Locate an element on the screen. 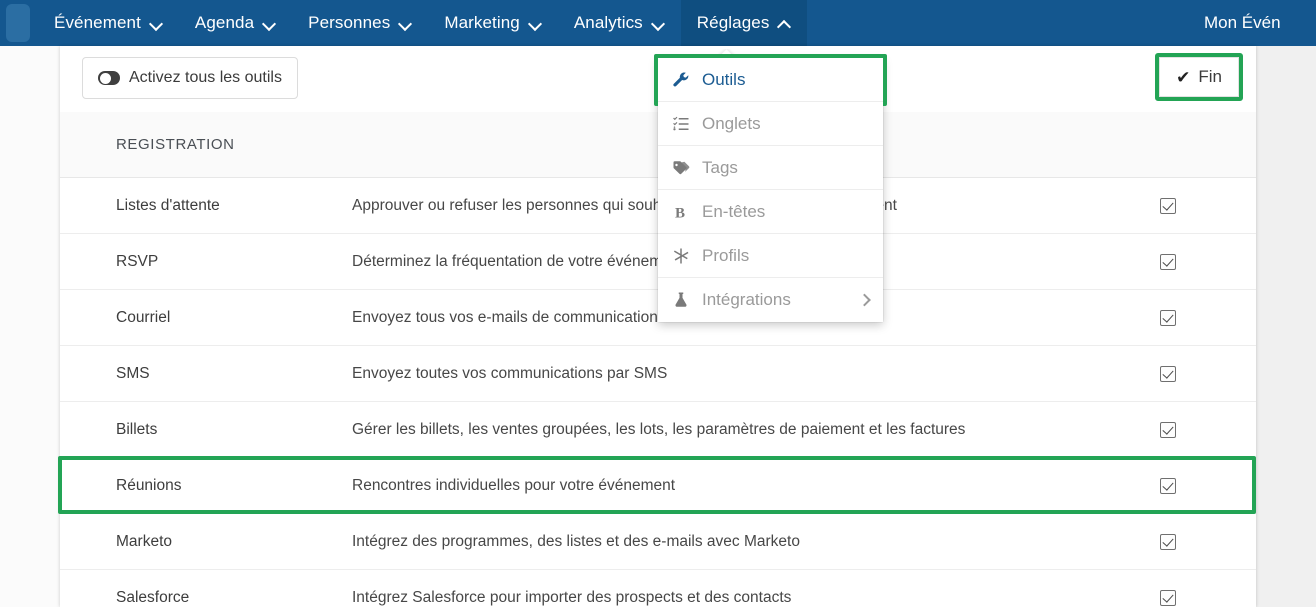  nav-item-label: Analytics is located at coordinates (608, 22).